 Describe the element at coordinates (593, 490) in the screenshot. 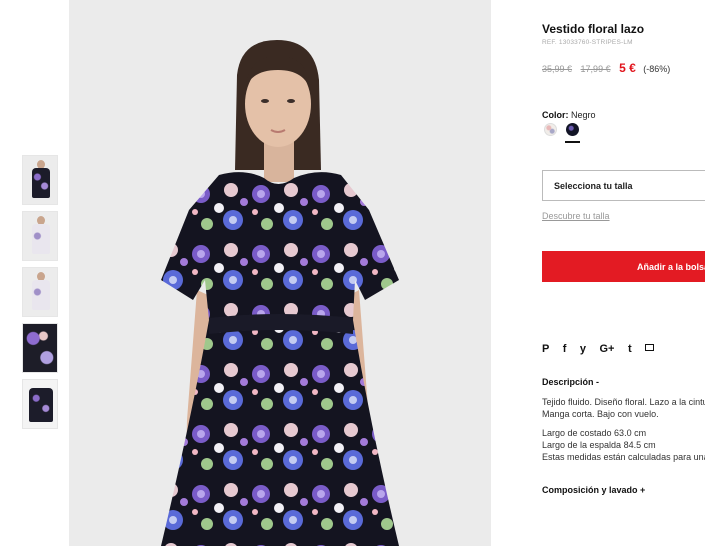

I see `composition-heading: Composición y lavado +` at that location.